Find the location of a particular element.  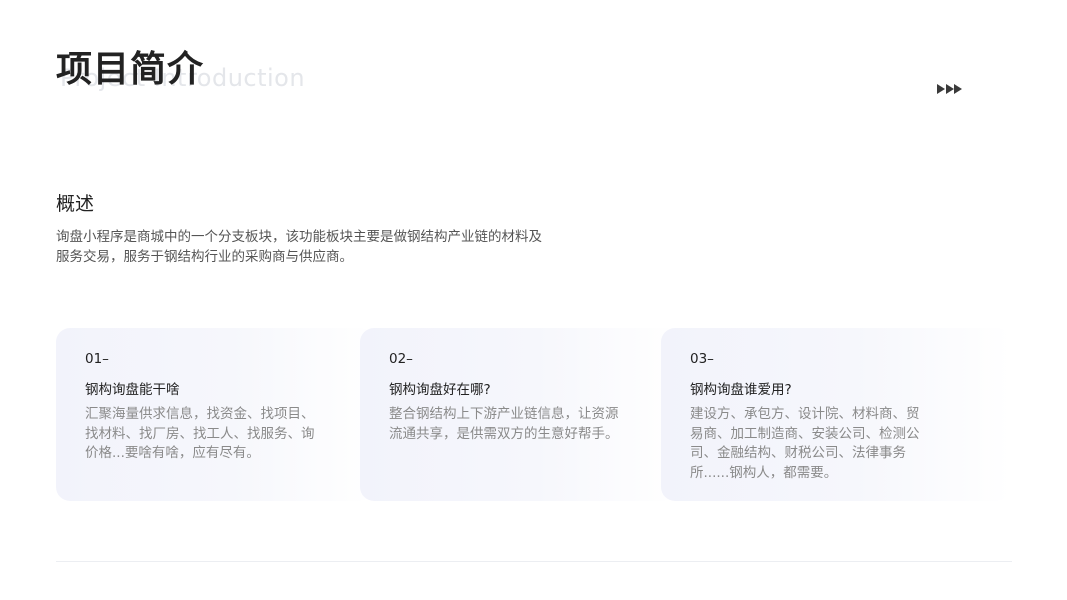

card-number: 02– is located at coordinates (401, 359).